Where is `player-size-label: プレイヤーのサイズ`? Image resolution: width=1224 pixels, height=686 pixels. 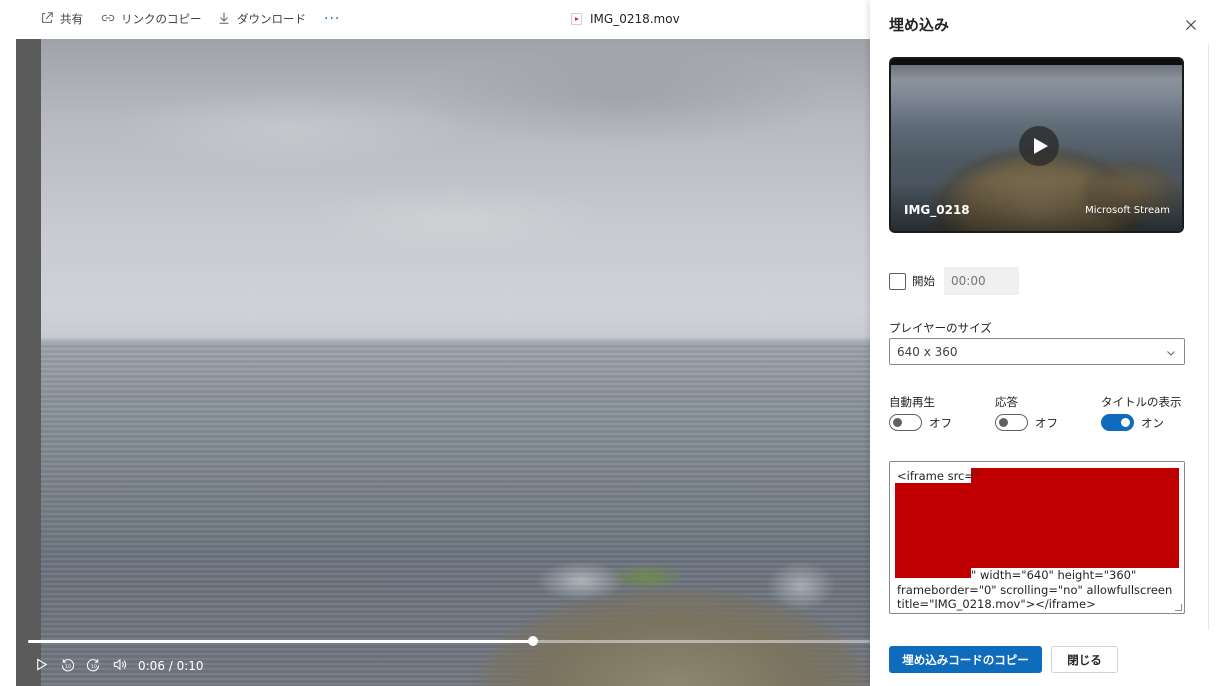
player-size-label: プレイヤーのサイズ is located at coordinates (940, 328).